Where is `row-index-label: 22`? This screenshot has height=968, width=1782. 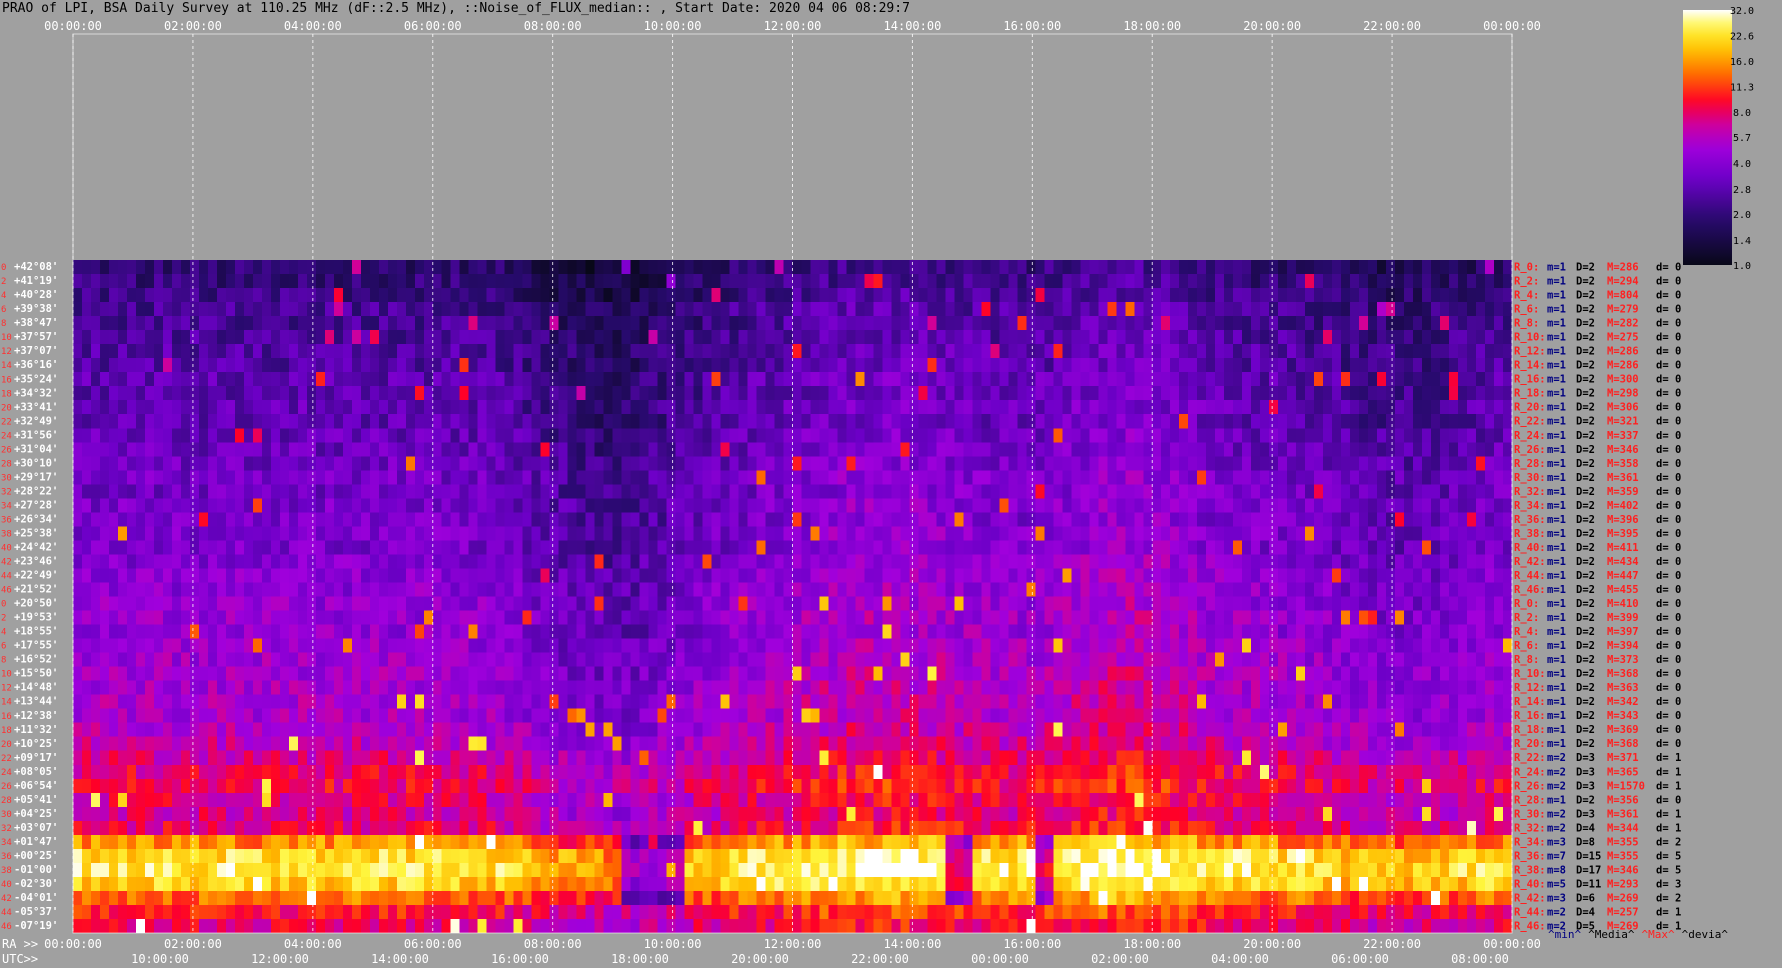
row-index-label: 22 is located at coordinates (6, 422).